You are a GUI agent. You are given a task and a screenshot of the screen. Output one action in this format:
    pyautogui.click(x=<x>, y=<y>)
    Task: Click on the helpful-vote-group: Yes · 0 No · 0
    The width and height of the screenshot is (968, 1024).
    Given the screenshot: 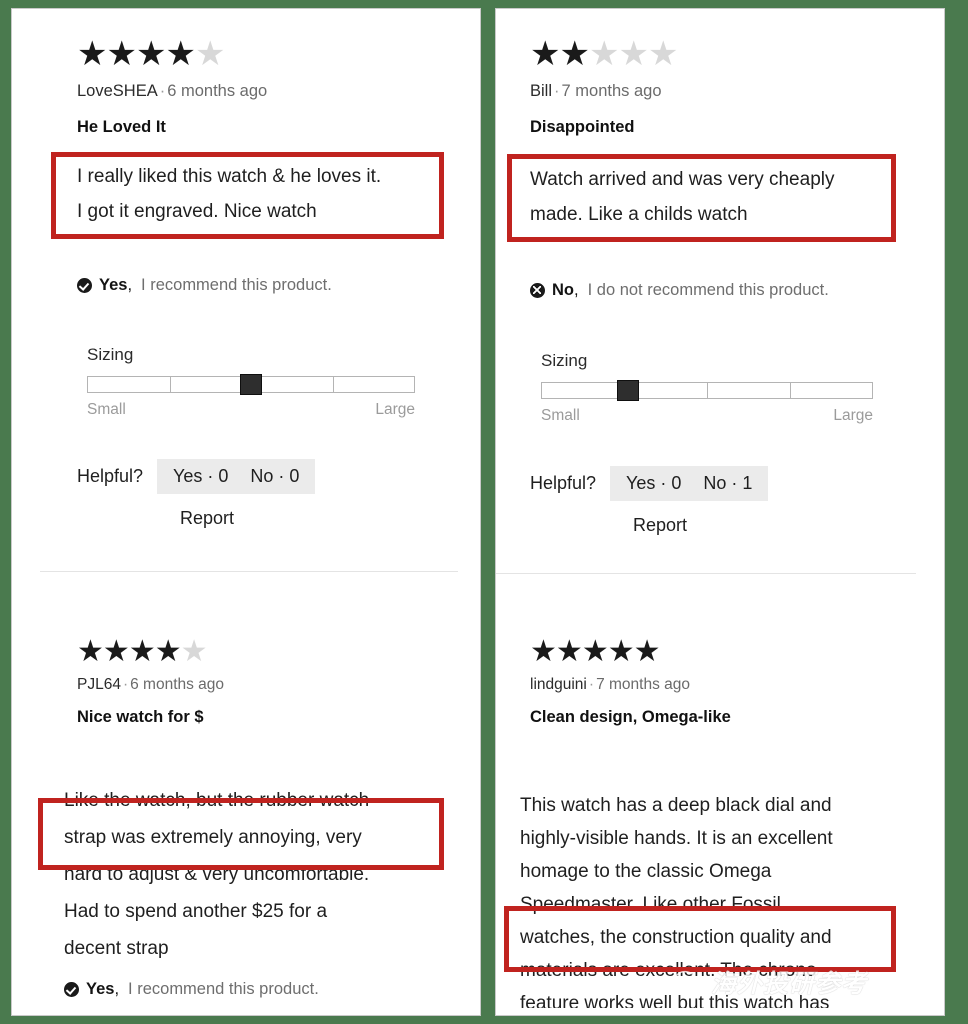 What is the action you would take?
    pyautogui.click(x=236, y=476)
    